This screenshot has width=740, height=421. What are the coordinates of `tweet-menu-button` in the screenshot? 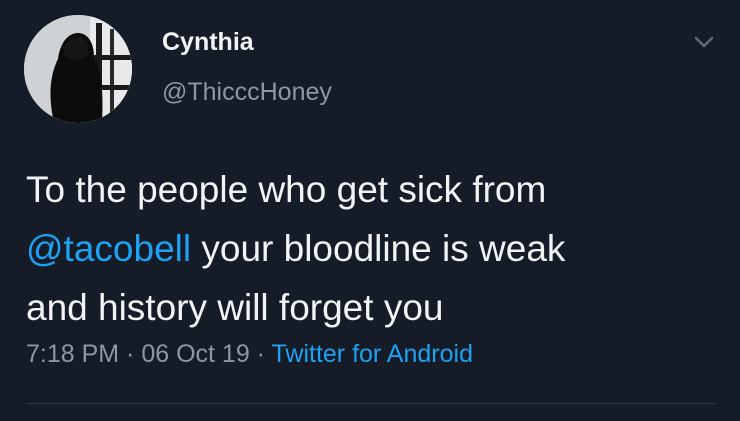 It's located at (704, 42).